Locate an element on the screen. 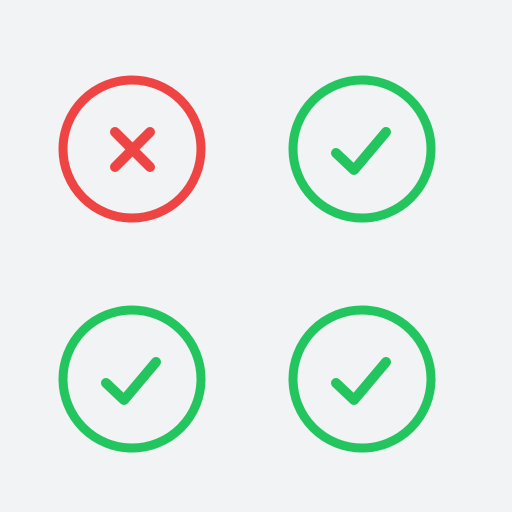 The width and height of the screenshot is (512, 512). x-mark-icon is located at coordinates (132, 149).